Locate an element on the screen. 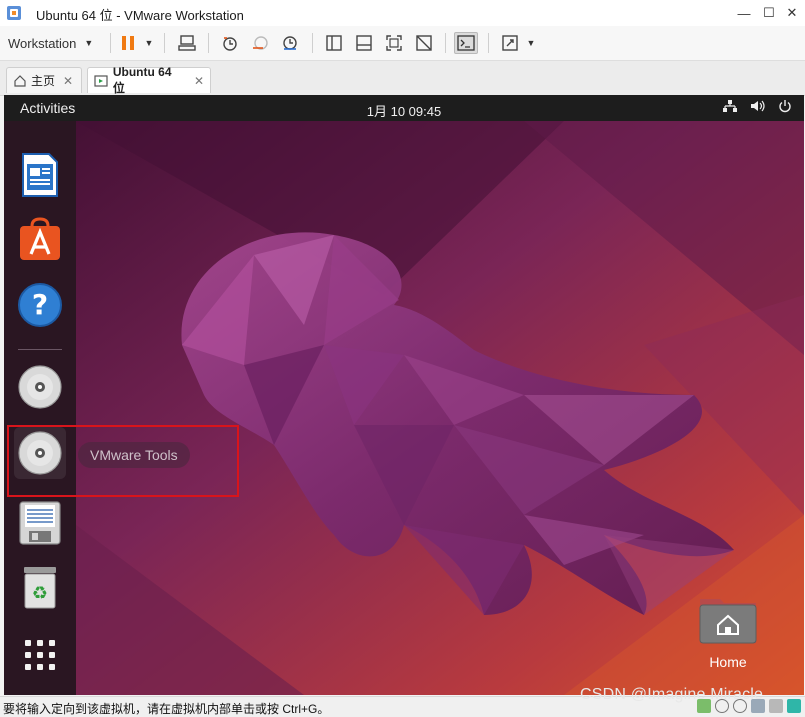  minimize-button: — is located at coordinates (744, 13).